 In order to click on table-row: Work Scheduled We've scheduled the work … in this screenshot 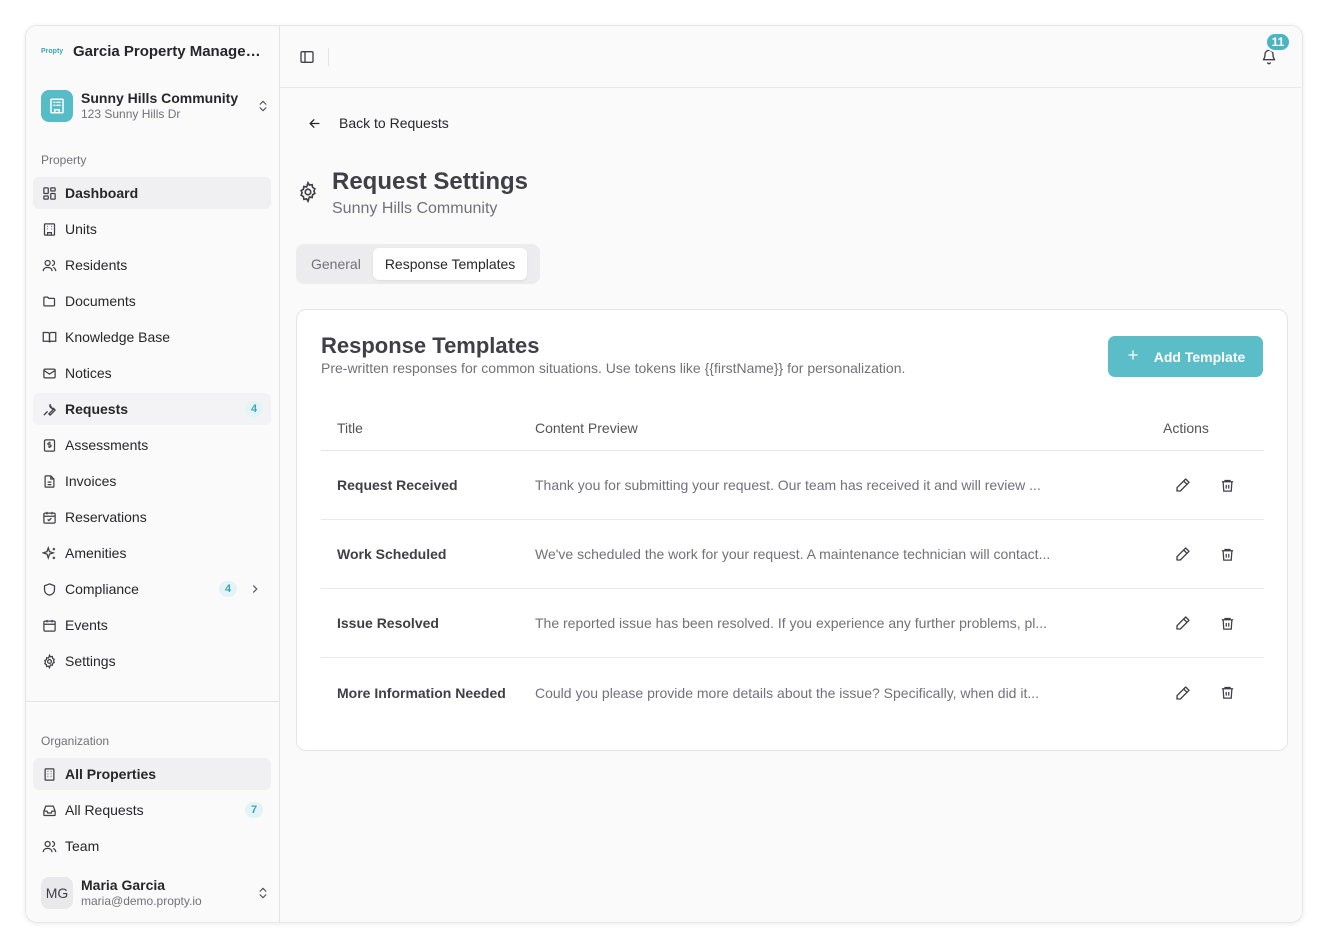, I will do `click(792, 554)`.